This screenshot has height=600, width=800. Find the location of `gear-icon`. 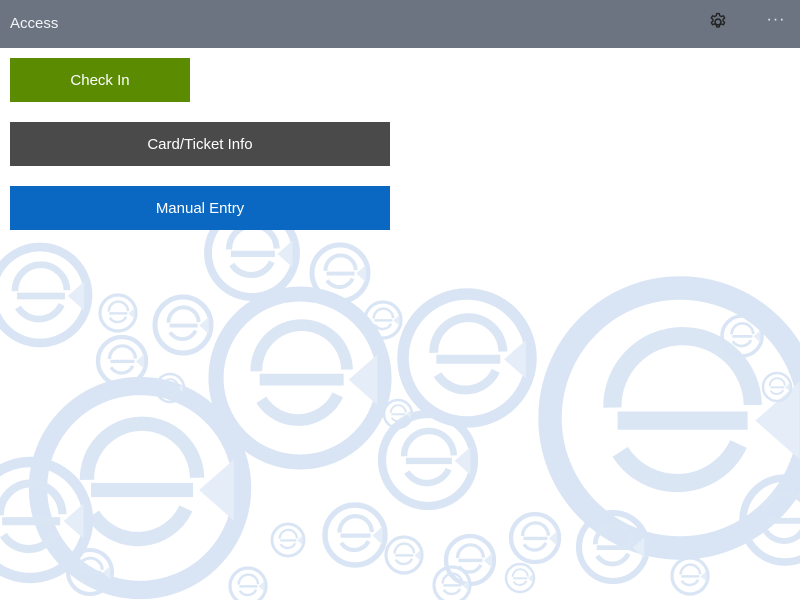

gear-icon is located at coordinates (718, 24).